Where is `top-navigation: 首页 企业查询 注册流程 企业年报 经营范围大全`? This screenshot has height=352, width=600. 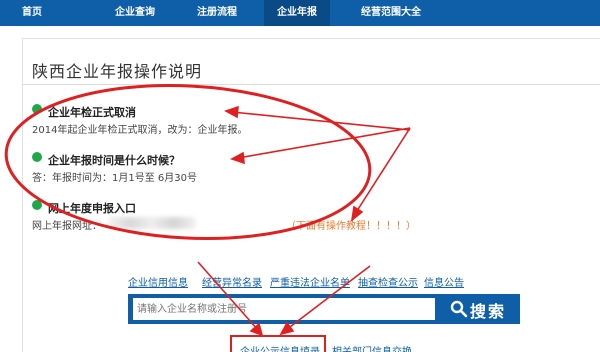 top-navigation: 首页 企业查询 注册流程 企业年报 经营范围大全 is located at coordinates (300, 13).